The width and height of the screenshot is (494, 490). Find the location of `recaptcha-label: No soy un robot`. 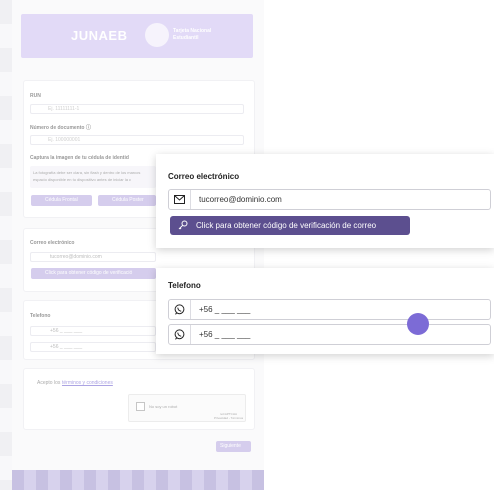

recaptcha-label: No soy un robot is located at coordinates (163, 406).